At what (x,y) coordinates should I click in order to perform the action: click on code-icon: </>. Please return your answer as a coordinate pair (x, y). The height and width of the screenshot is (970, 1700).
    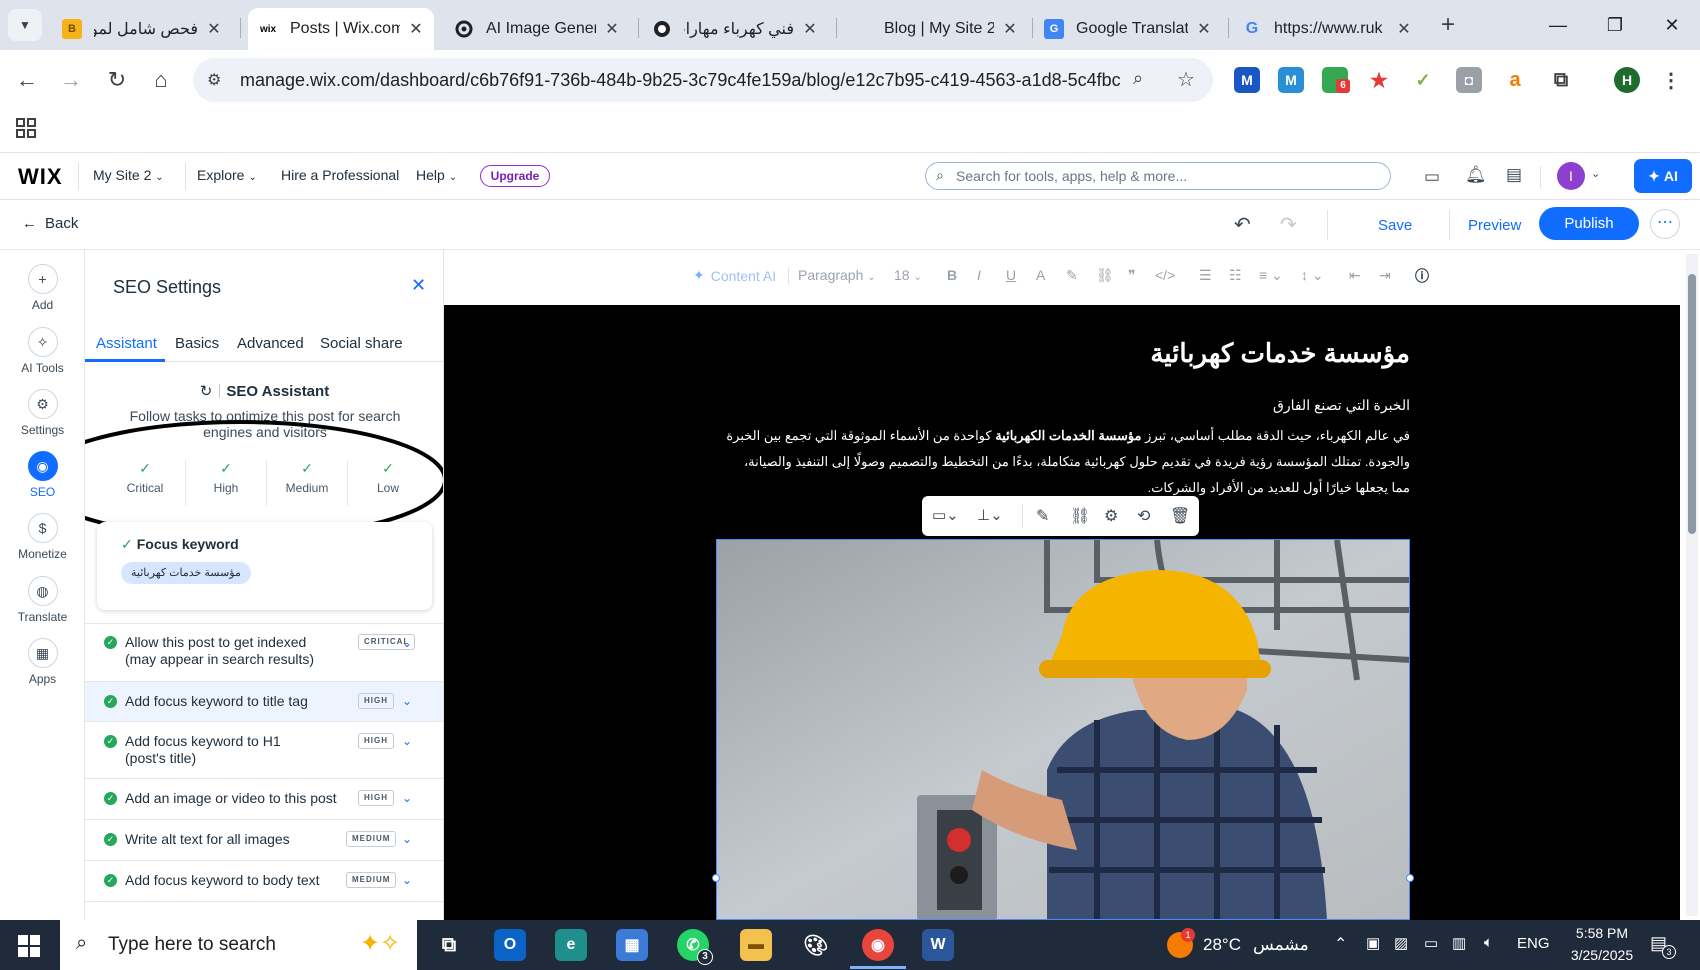
    Looking at the image, I should click on (1165, 275).